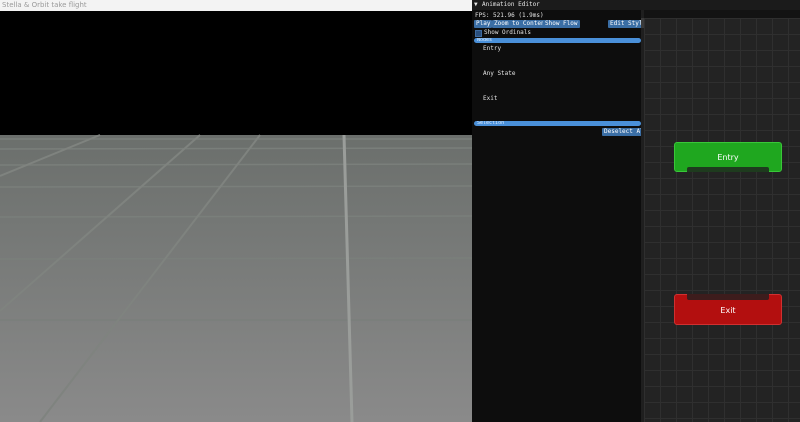 Image resolution: width=800 pixels, height=422 pixels. I want to click on play-button: Play, so click(483, 24).